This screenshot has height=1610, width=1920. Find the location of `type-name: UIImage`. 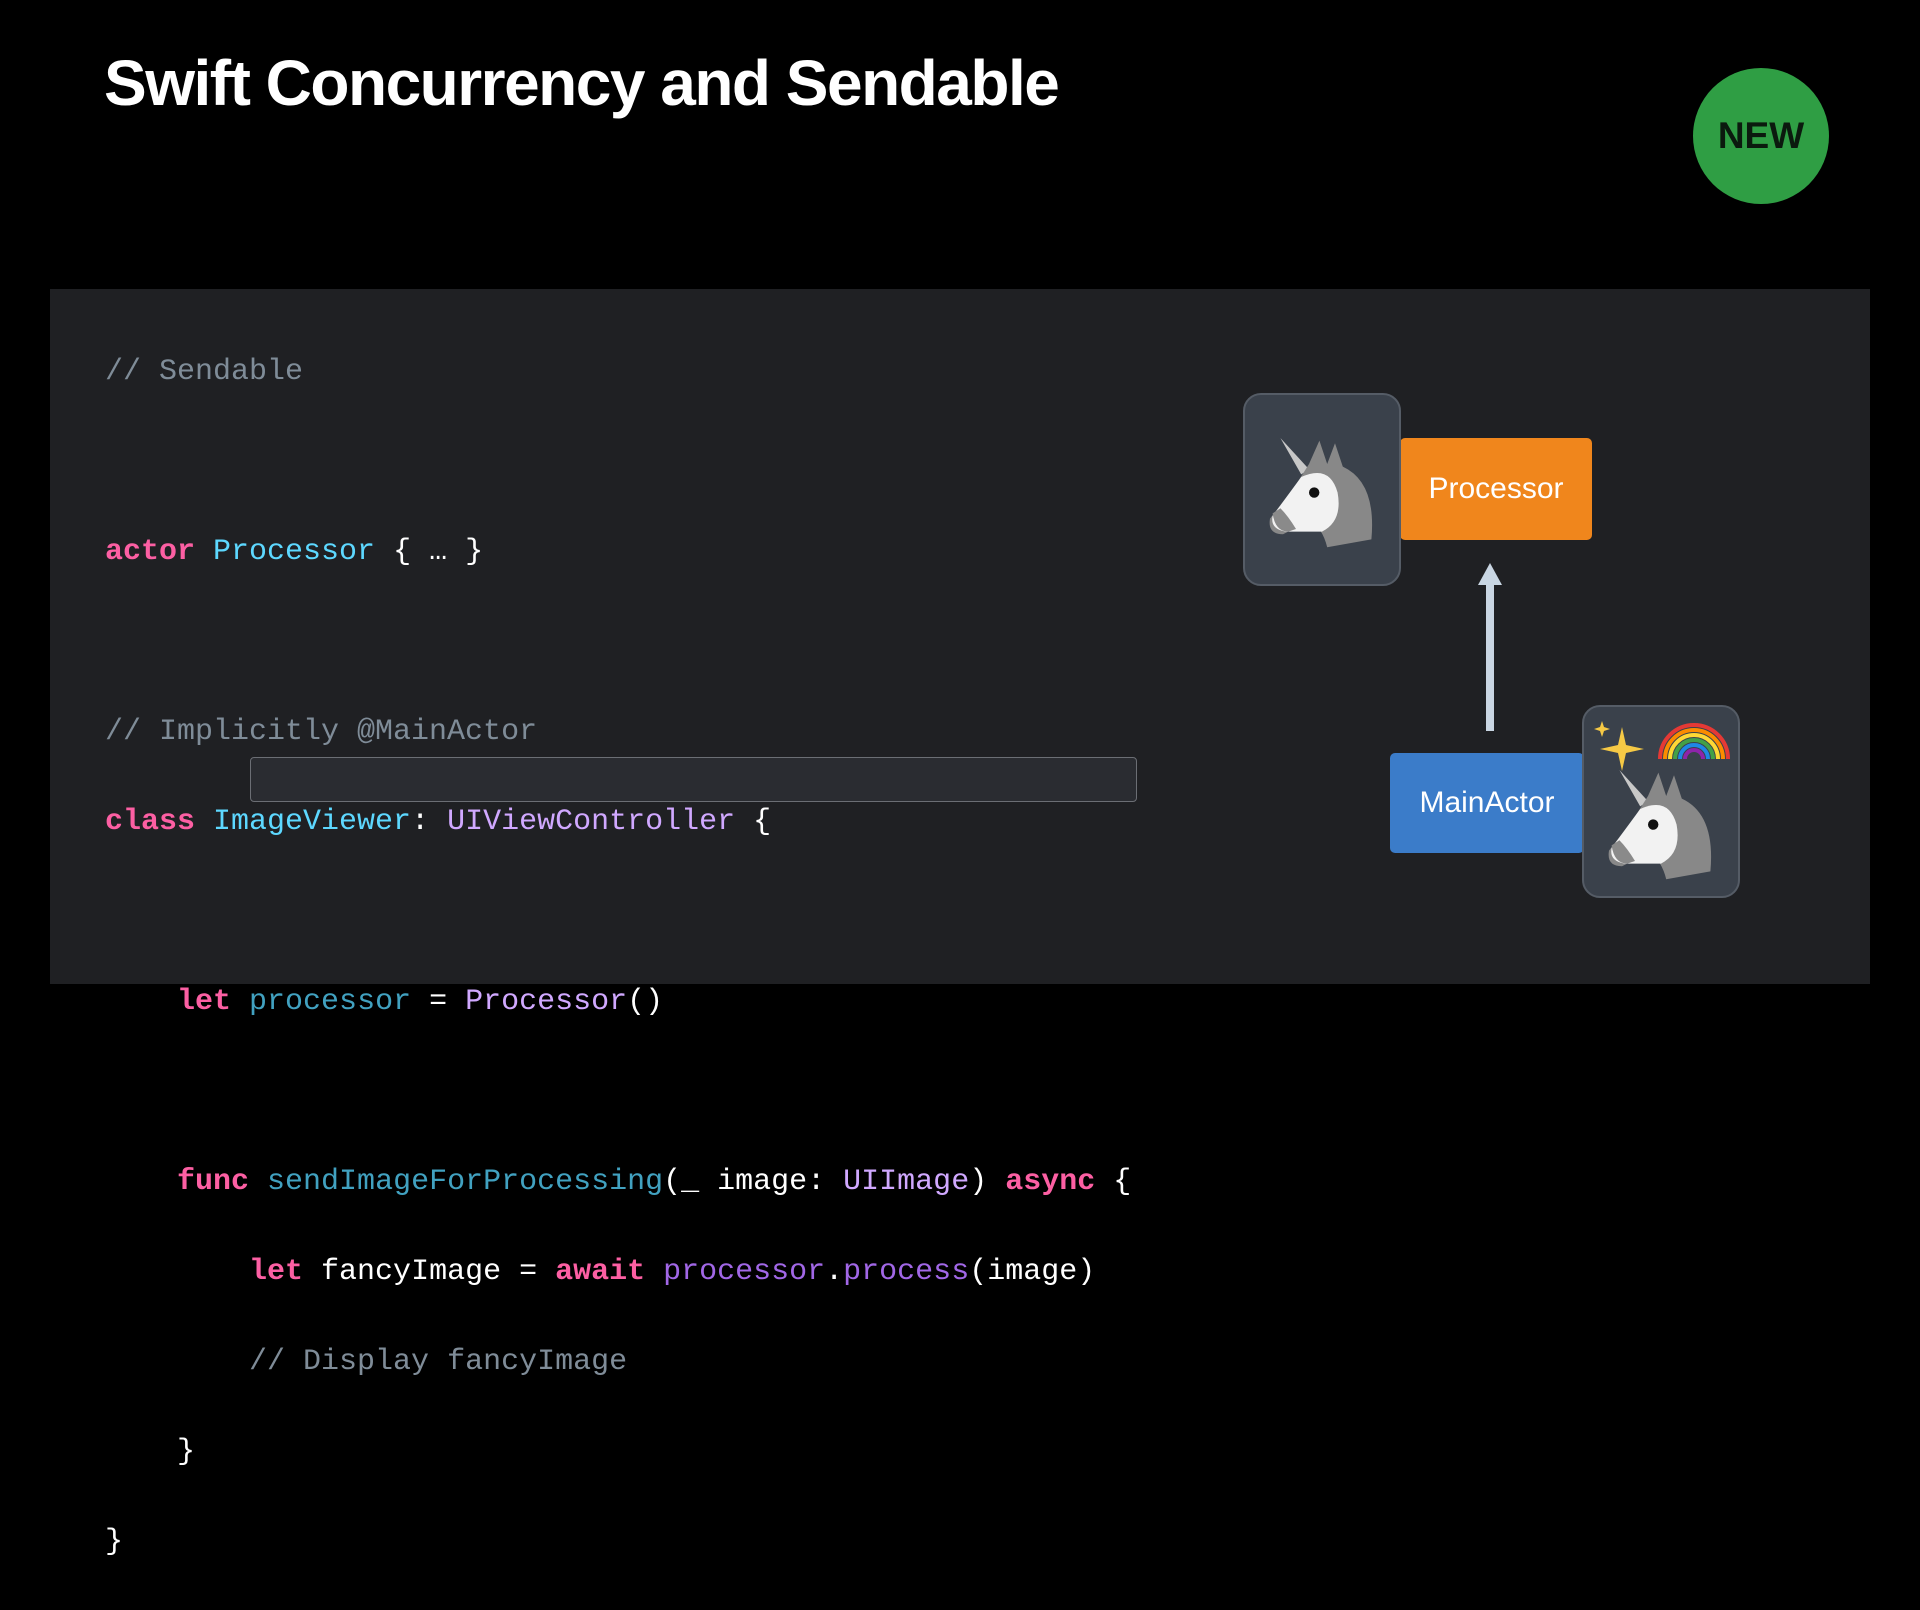

type-name: UIImage is located at coordinates (906, 1182).